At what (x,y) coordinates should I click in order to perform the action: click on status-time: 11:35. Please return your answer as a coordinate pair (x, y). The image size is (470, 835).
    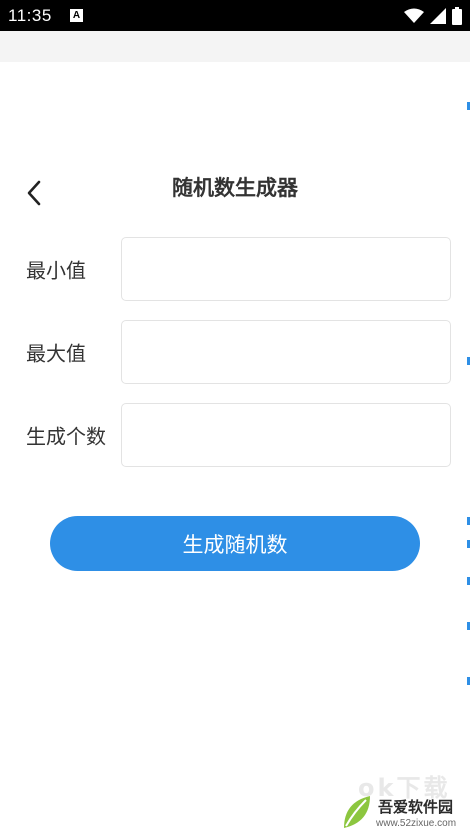
    Looking at the image, I should click on (30, 15).